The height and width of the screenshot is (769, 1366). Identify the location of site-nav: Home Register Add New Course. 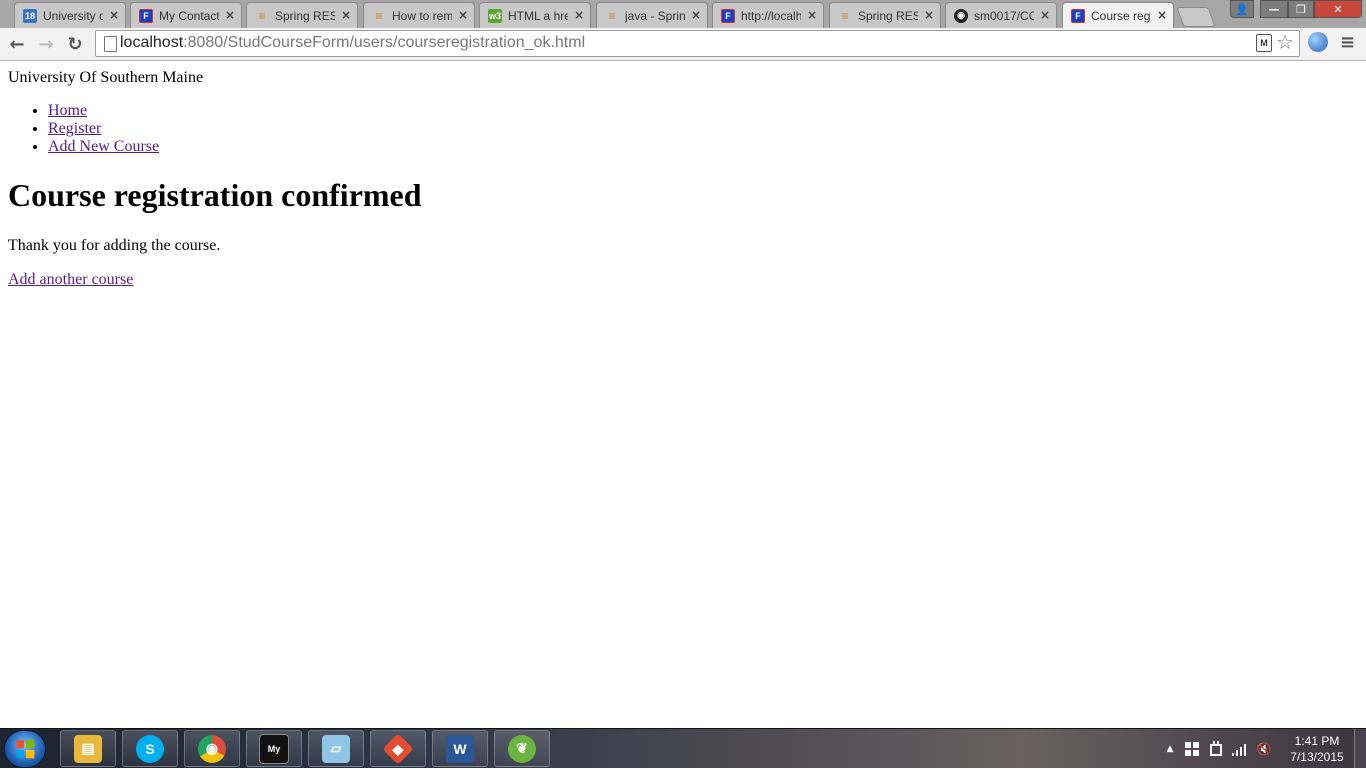
(83, 129).